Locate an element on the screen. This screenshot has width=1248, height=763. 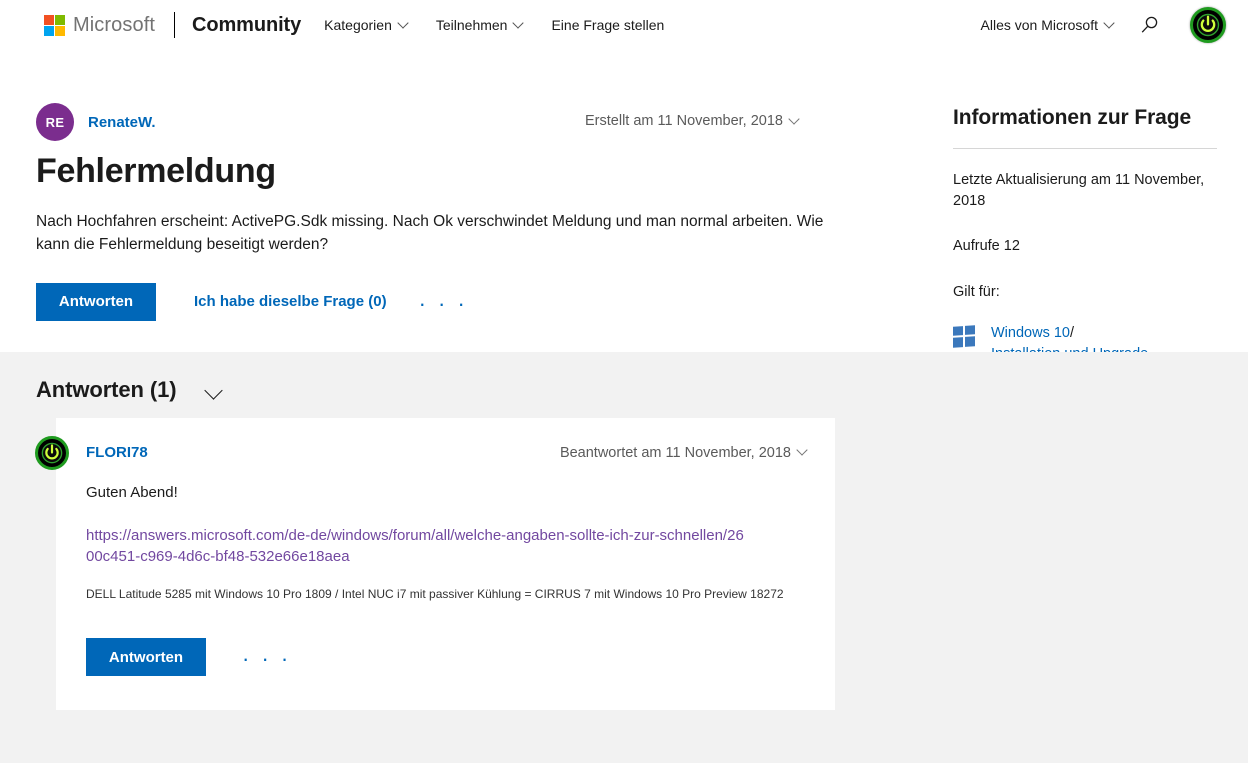
sidebar-divider is located at coordinates (1085, 148).